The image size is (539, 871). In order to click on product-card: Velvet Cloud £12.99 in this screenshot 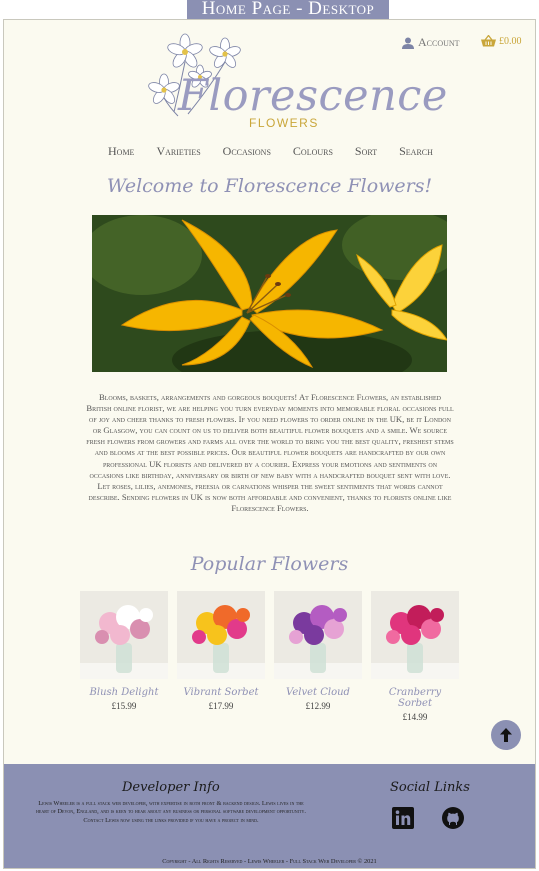, I will do `click(318, 656)`.